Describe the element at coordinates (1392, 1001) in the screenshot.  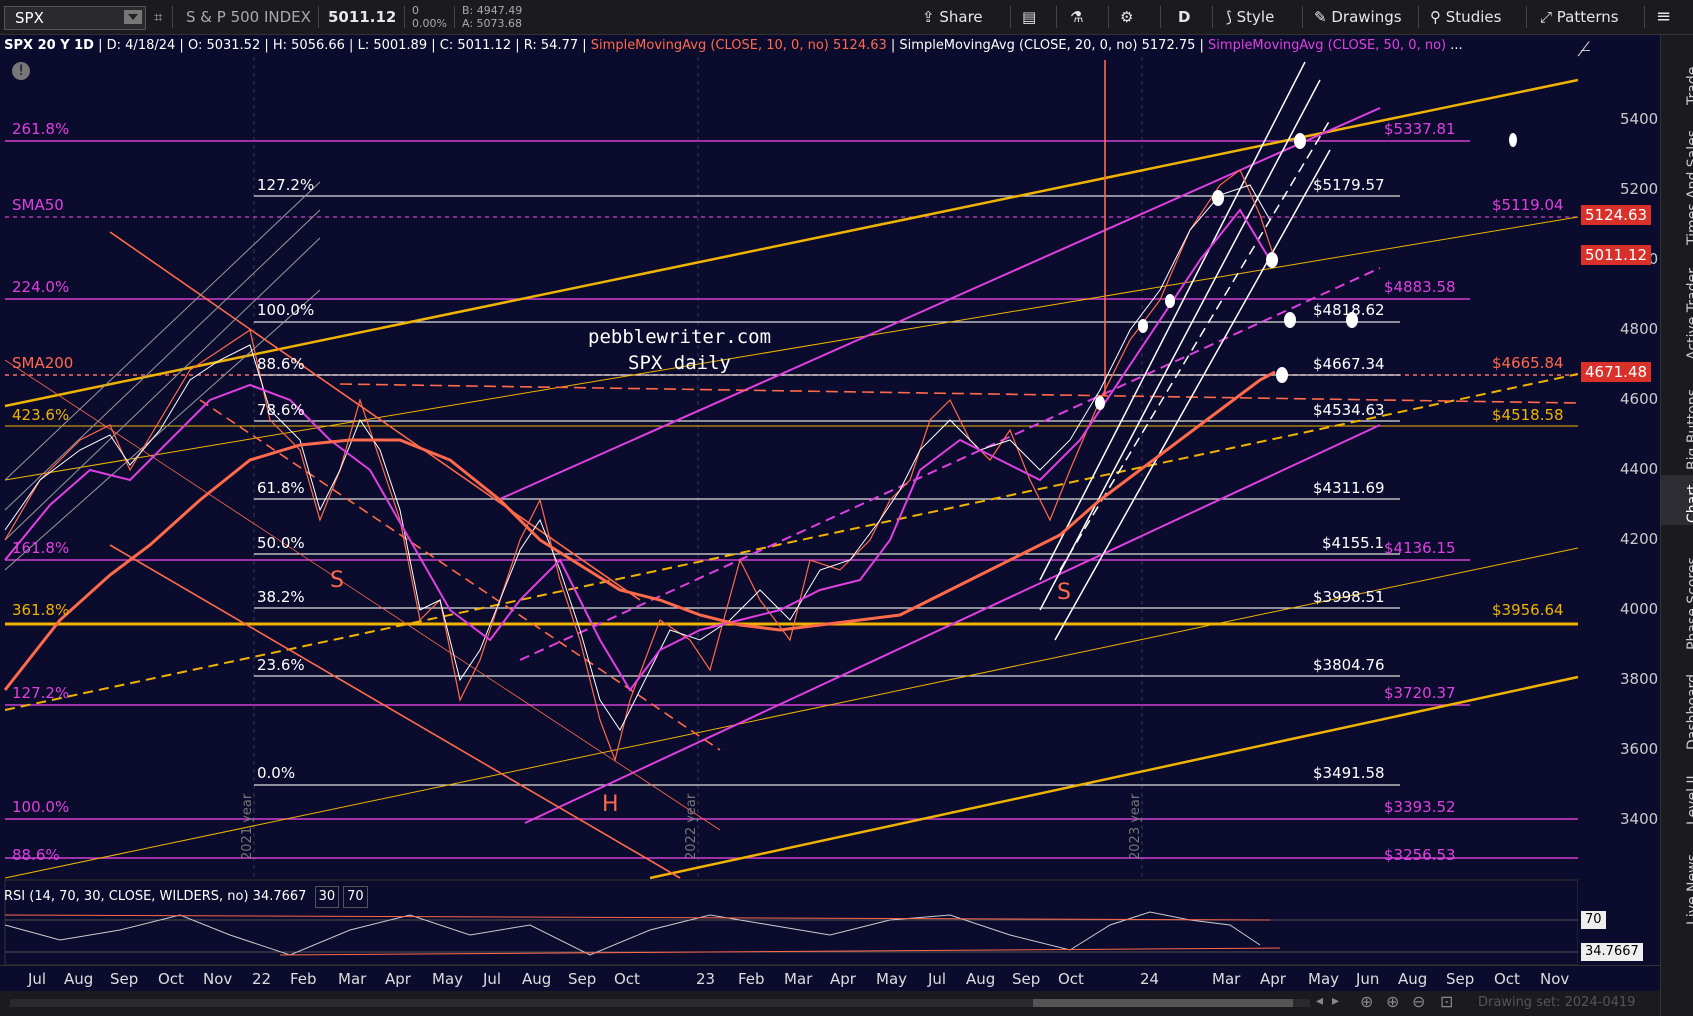
I see `zoom-in-icon: ⊕` at that location.